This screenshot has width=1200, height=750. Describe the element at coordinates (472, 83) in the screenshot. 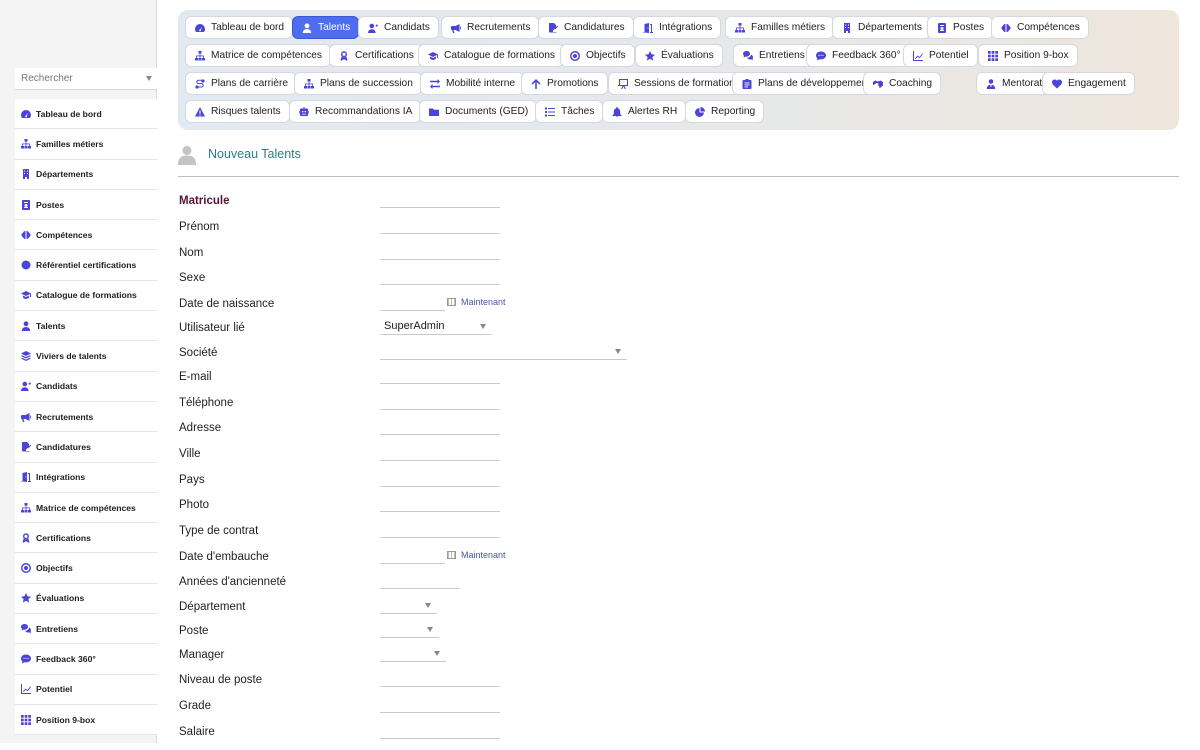

I see `tab-mobilite-interne: Mobilité interne` at that location.